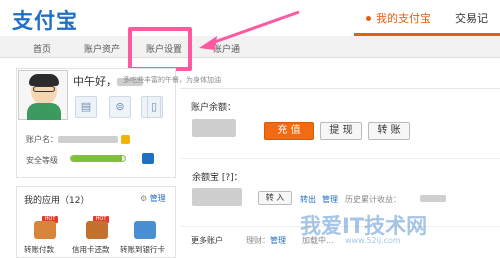  What do you see at coordinates (214, 128) in the screenshot?
I see `masked-balance` at bounding box center [214, 128].